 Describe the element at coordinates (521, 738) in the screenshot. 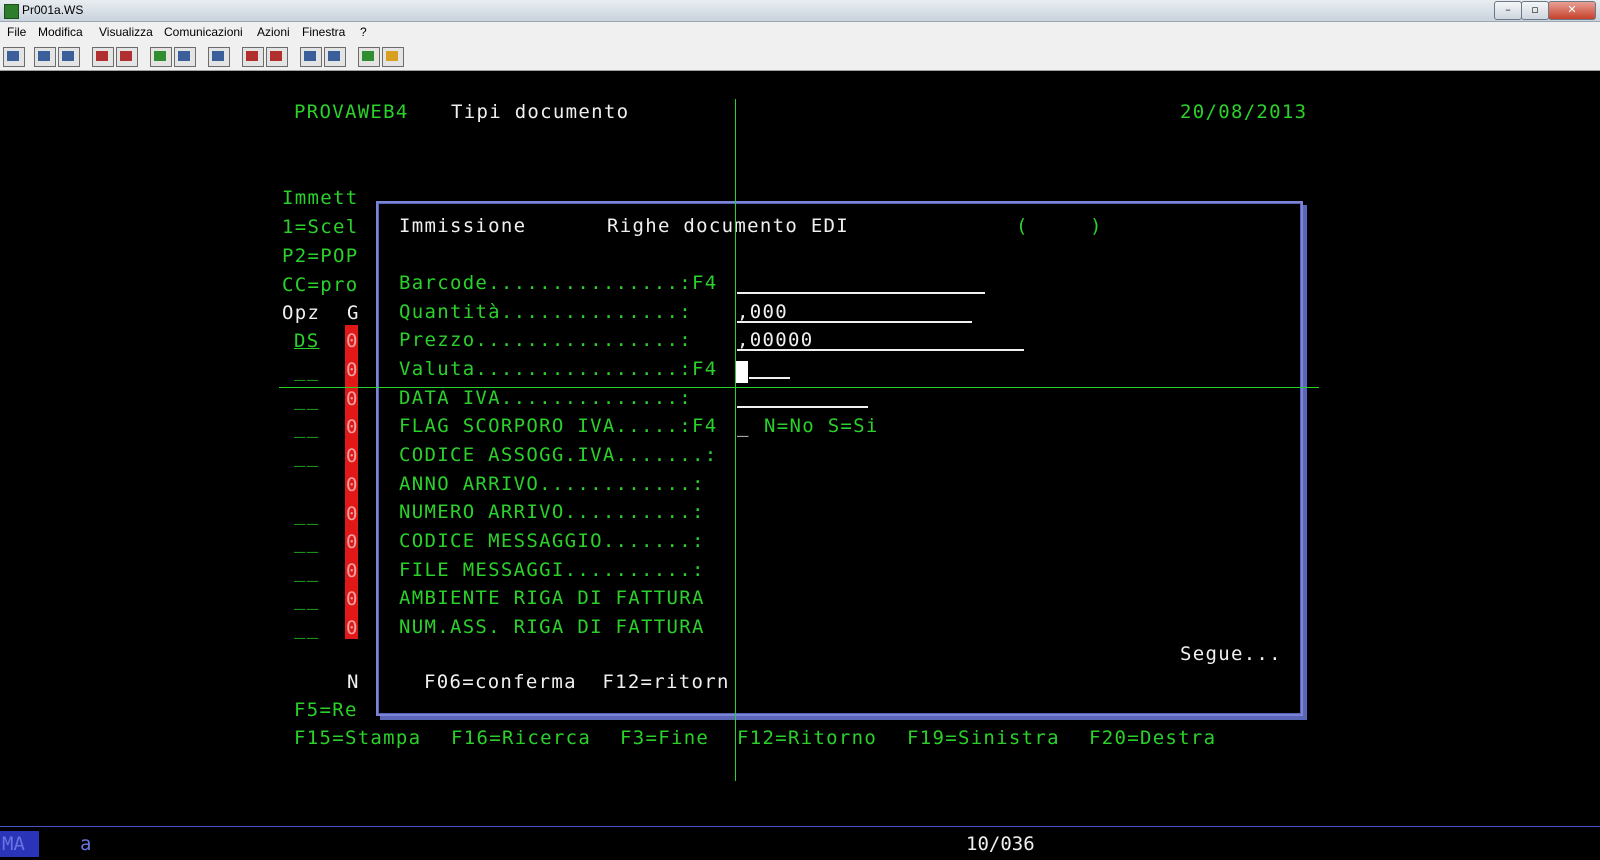

I see `fkey-ricerca: F16=Ricerca` at that location.